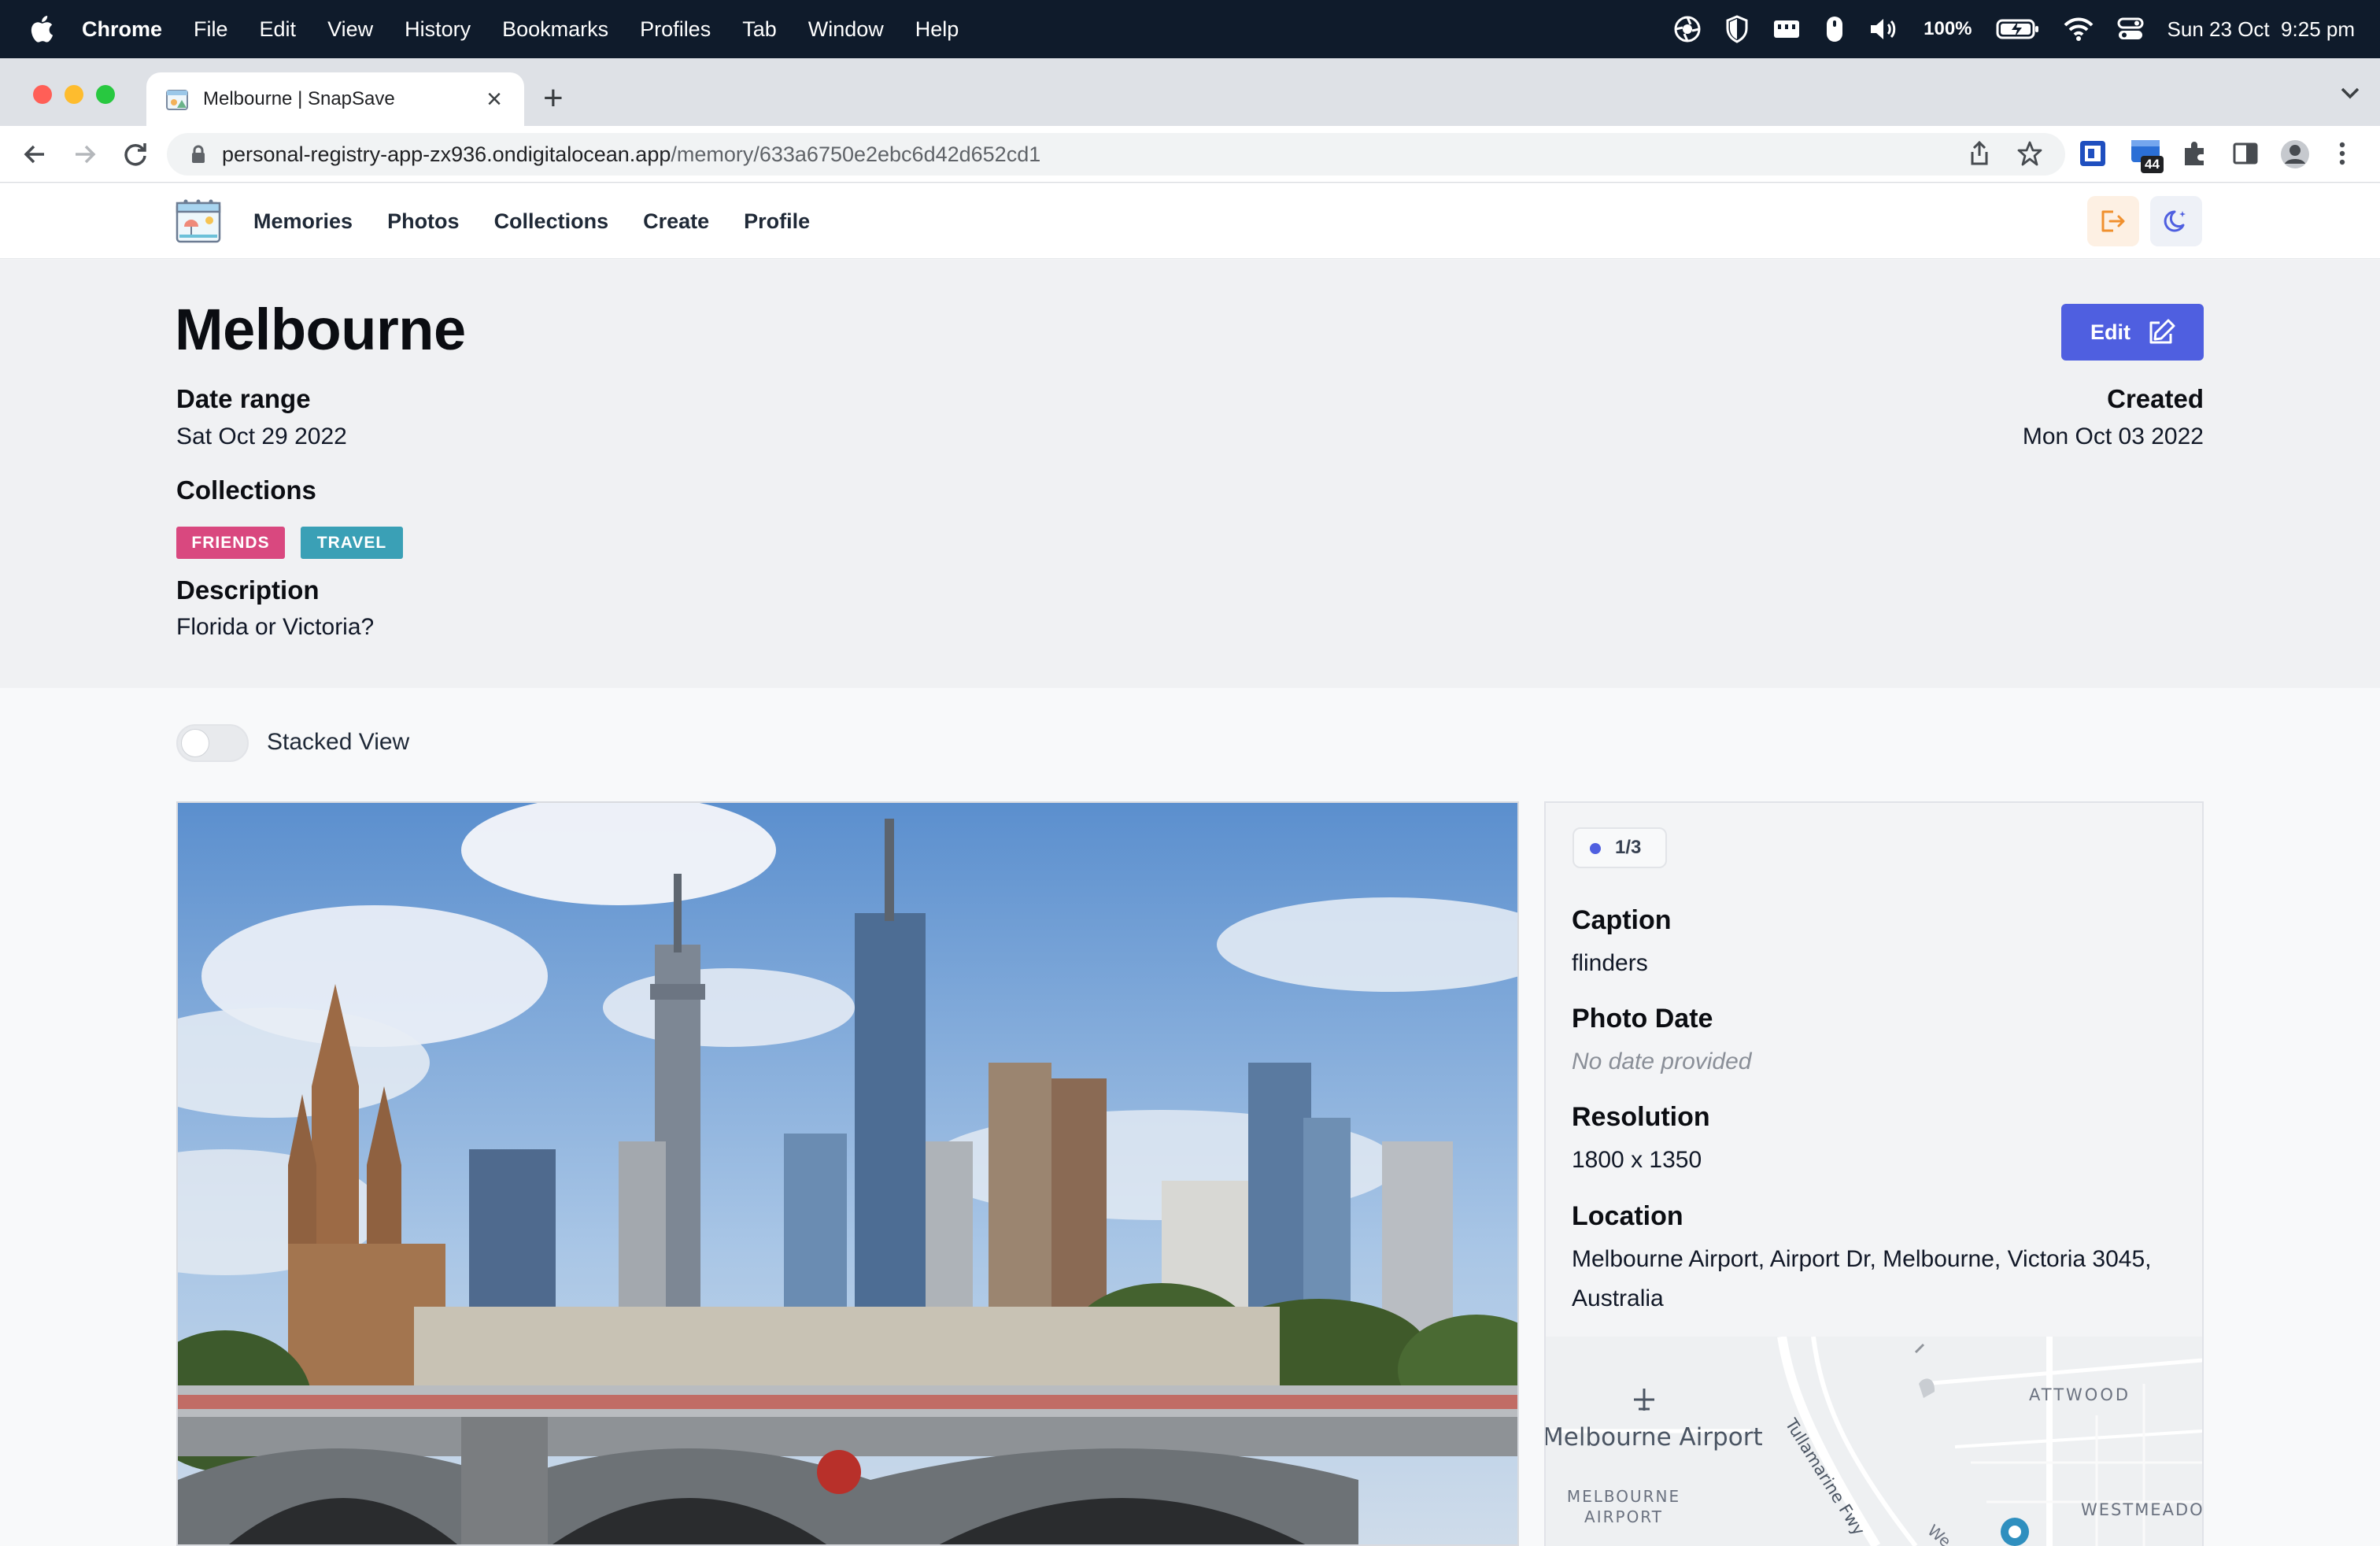 Image resolution: width=2380 pixels, height=1546 pixels. Describe the element at coordinates (2113, 436) in the screenshot. I see `created-value: Mon Oct 03 2022` at that location.